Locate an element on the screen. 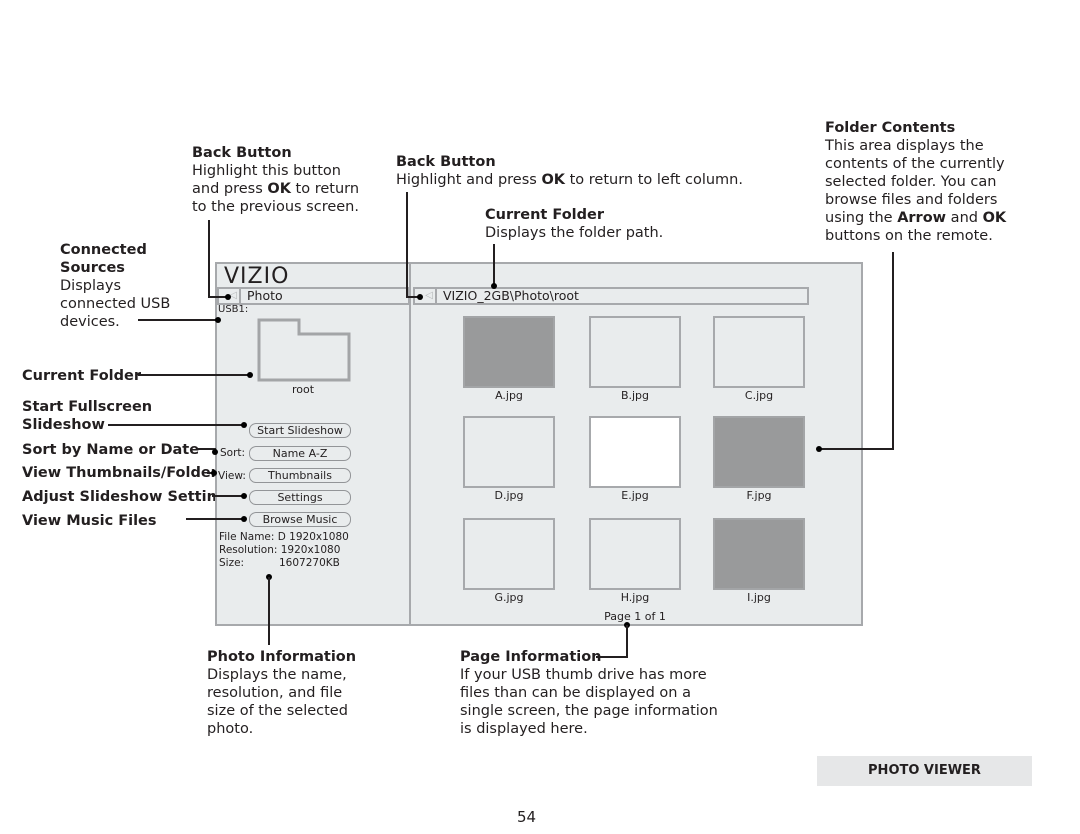 This screenshot has height=834, width=1080. thumbnail-filename: H.jpg is located at coordinates (635, 597).